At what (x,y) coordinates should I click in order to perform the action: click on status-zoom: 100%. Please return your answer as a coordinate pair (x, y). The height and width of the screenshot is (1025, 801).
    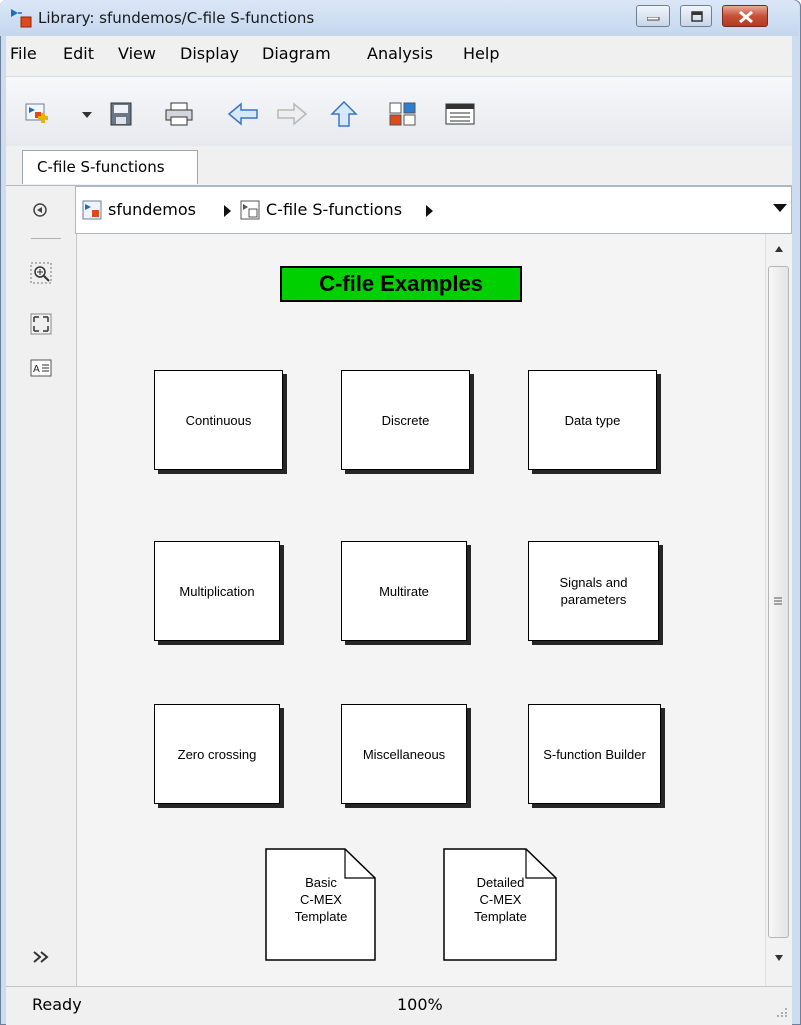
    Looking at the image, I should click on (420, 1004).